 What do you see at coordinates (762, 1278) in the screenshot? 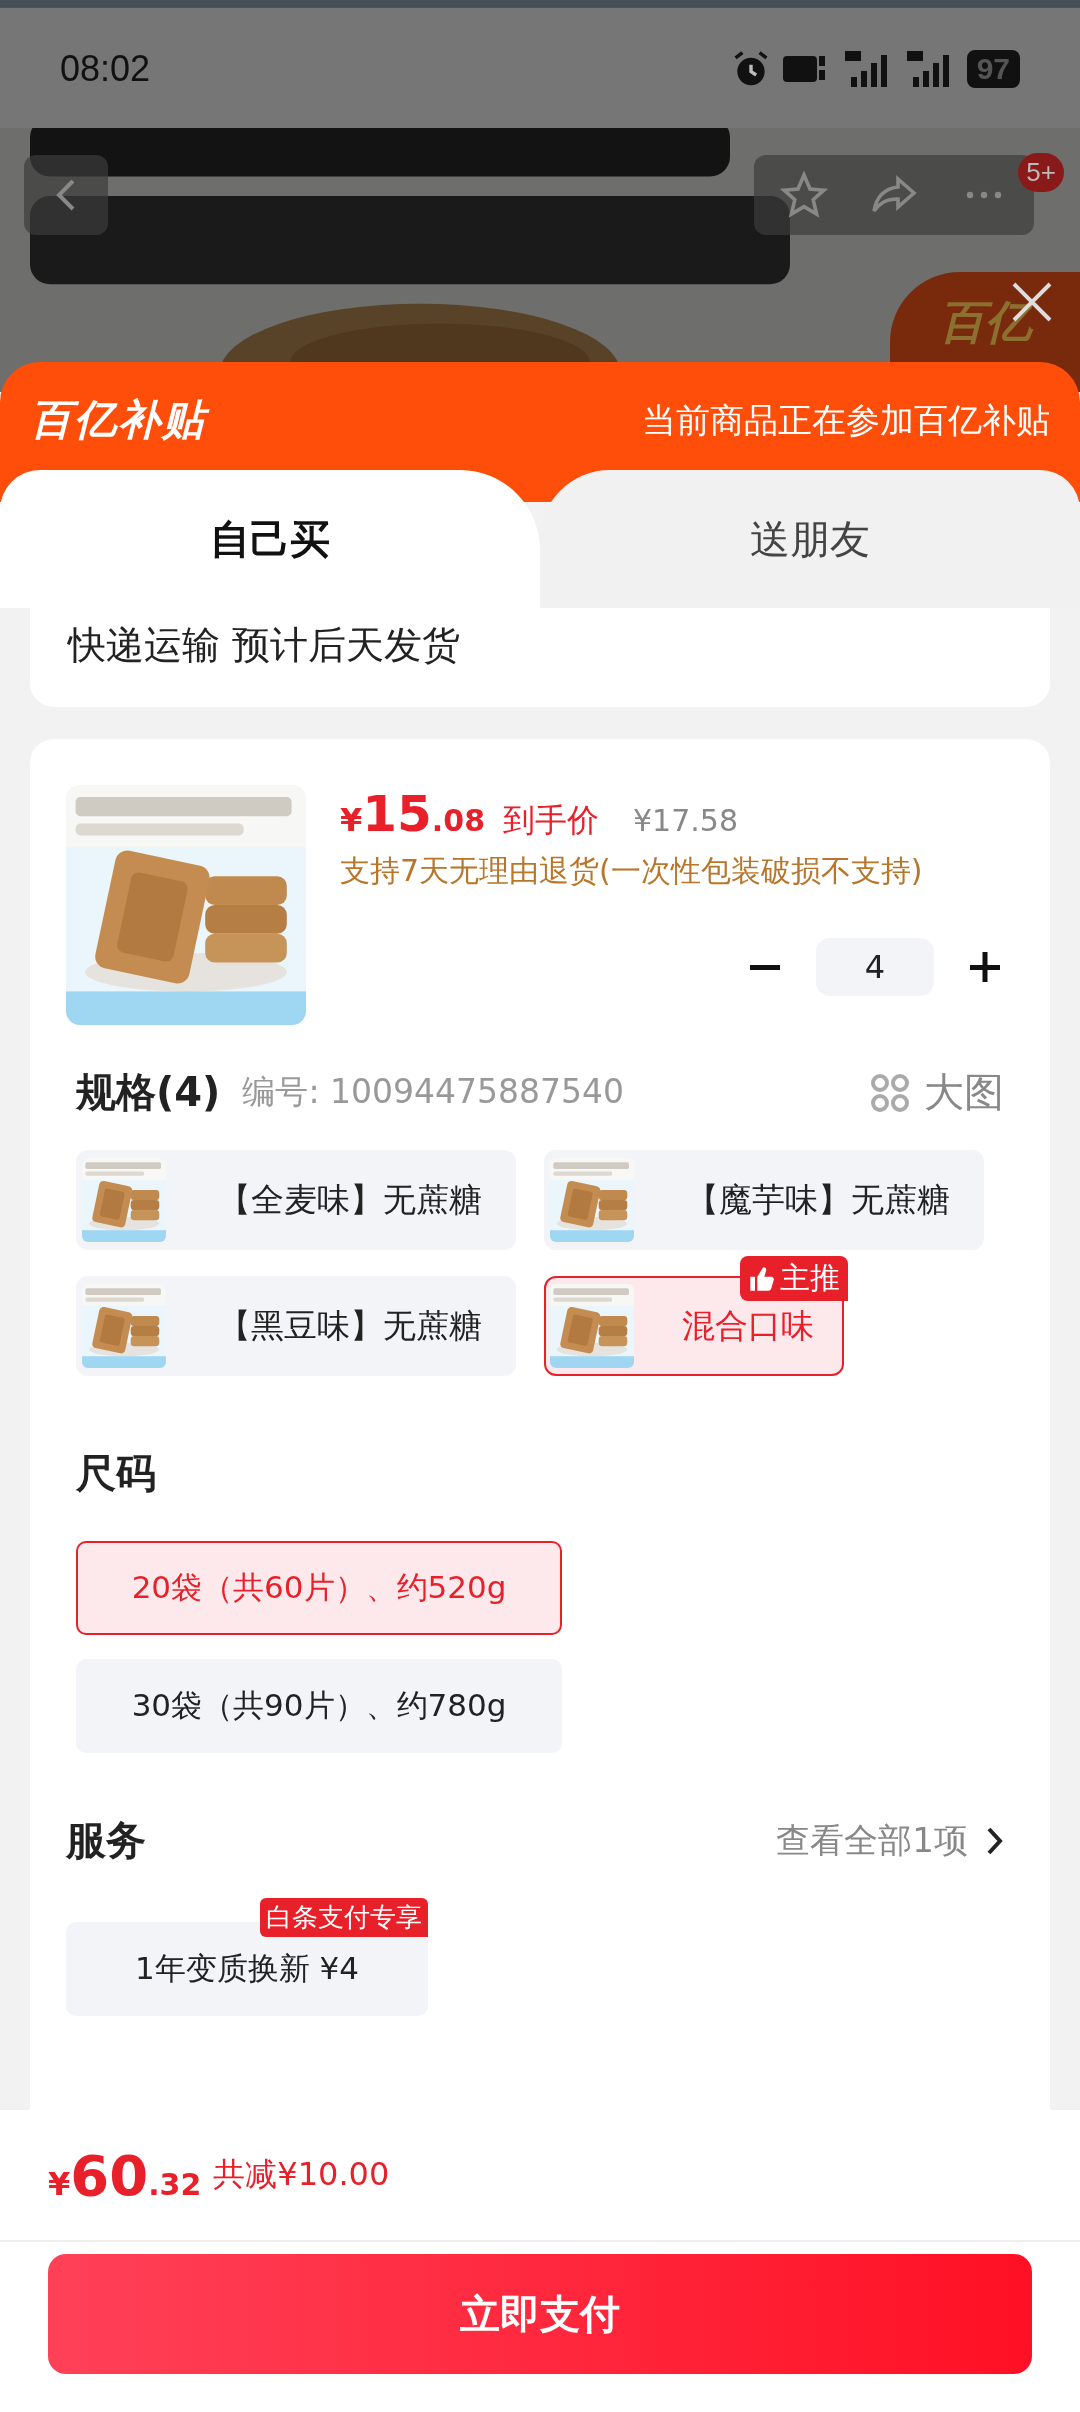
I see `thumbs-up-icon` at bounding box center [762, 1278].